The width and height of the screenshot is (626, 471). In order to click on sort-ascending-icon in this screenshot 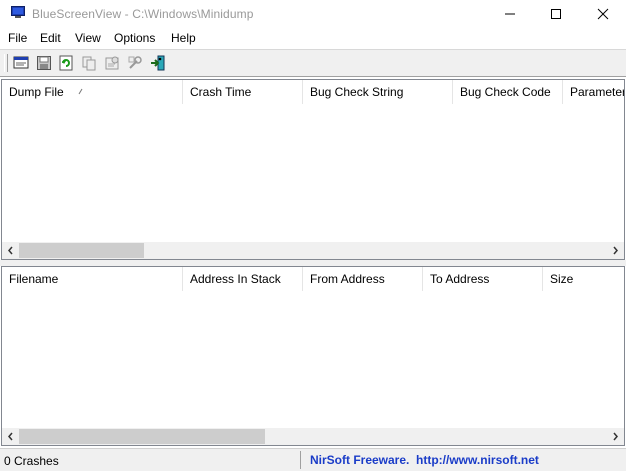, I will do `click(80, 91)`.